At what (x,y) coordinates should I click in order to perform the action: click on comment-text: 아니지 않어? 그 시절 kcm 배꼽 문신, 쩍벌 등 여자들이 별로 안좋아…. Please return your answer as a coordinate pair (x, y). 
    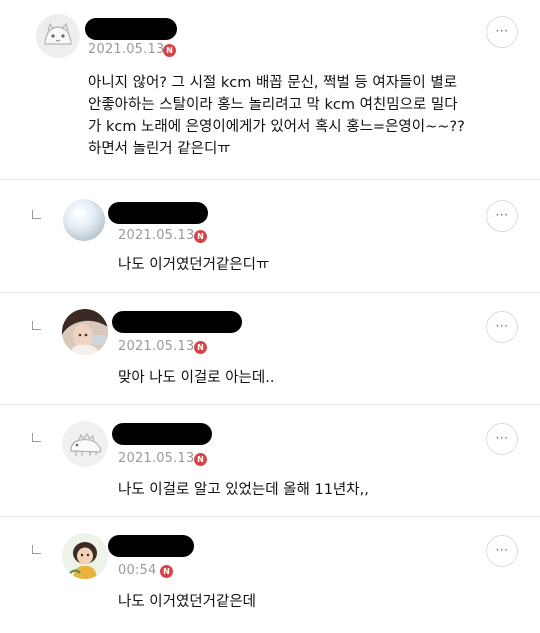
    Looking at the image, I should click on (276, 116).